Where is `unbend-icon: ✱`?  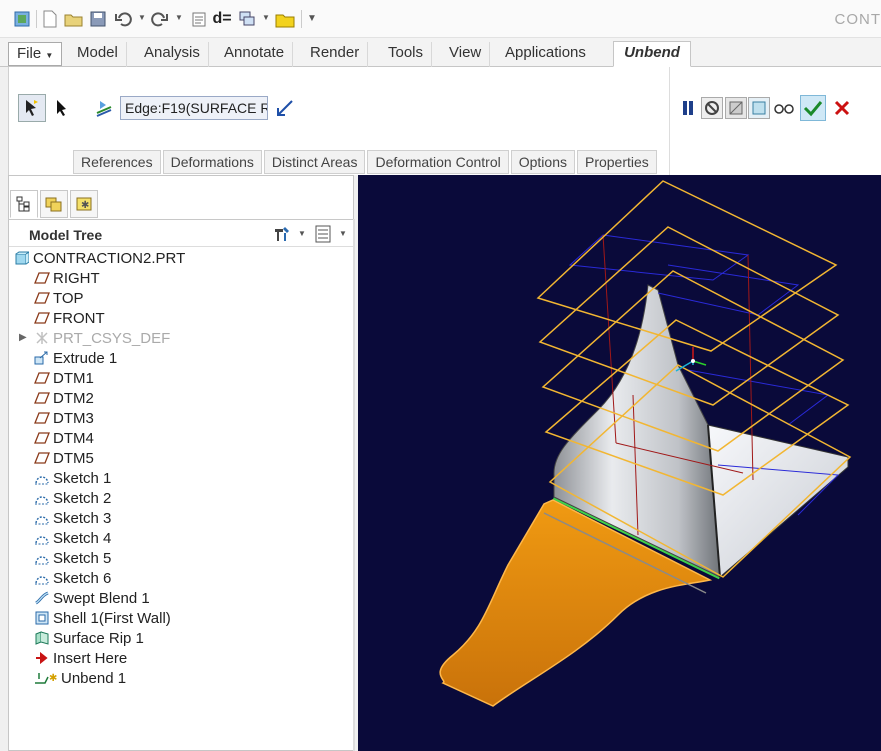
unbend-icon: ✱ is located at coordinates (46, 678).